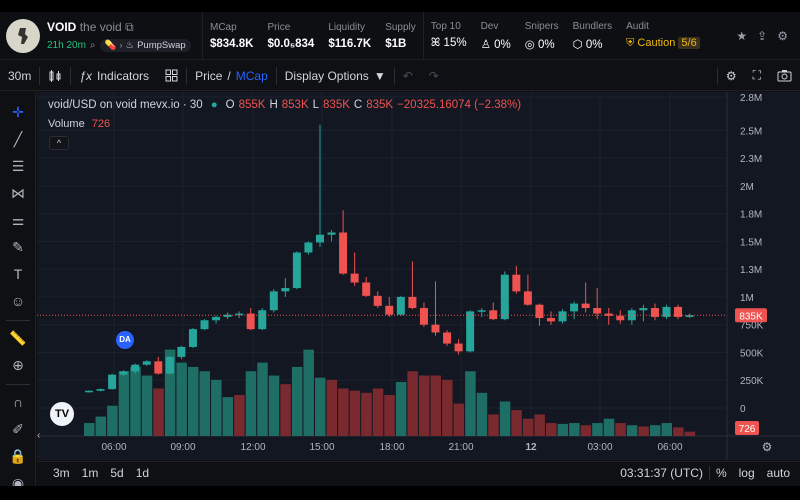 This screenshot has height=500, width=800. I want to click on audit-status: Audit ⛨ Caution 5/6, so click(663, 35).